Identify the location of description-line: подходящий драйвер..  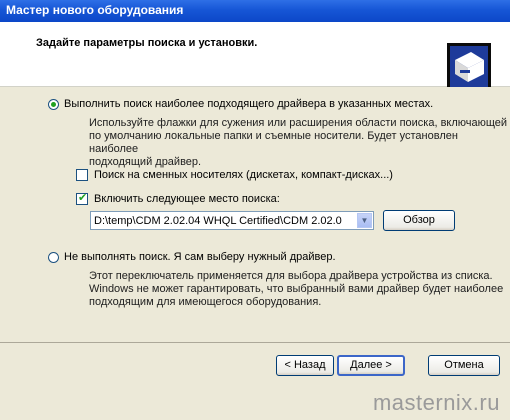
(145, 162).